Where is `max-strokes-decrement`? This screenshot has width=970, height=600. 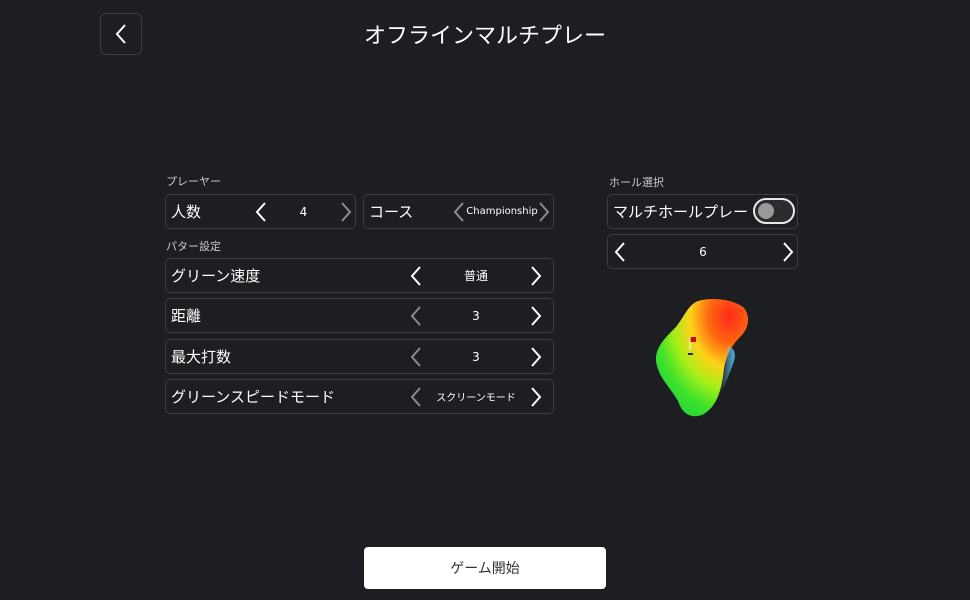
max-strokes-decrement is located at coordinates (416, 356).